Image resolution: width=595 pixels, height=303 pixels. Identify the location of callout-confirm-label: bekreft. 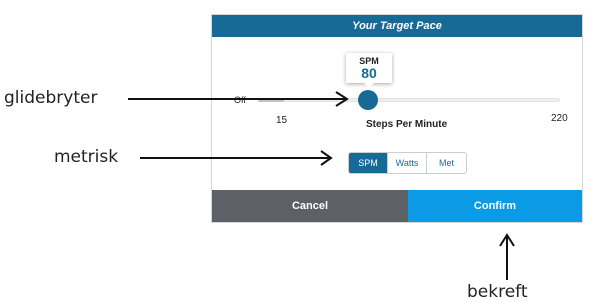
(497, 292).